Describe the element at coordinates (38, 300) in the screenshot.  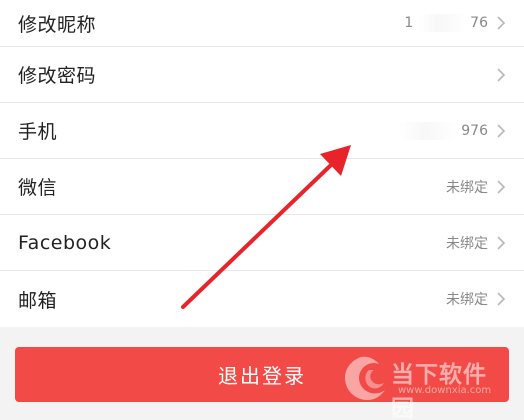
I see `settings-row-label: 邮箱` at that location.